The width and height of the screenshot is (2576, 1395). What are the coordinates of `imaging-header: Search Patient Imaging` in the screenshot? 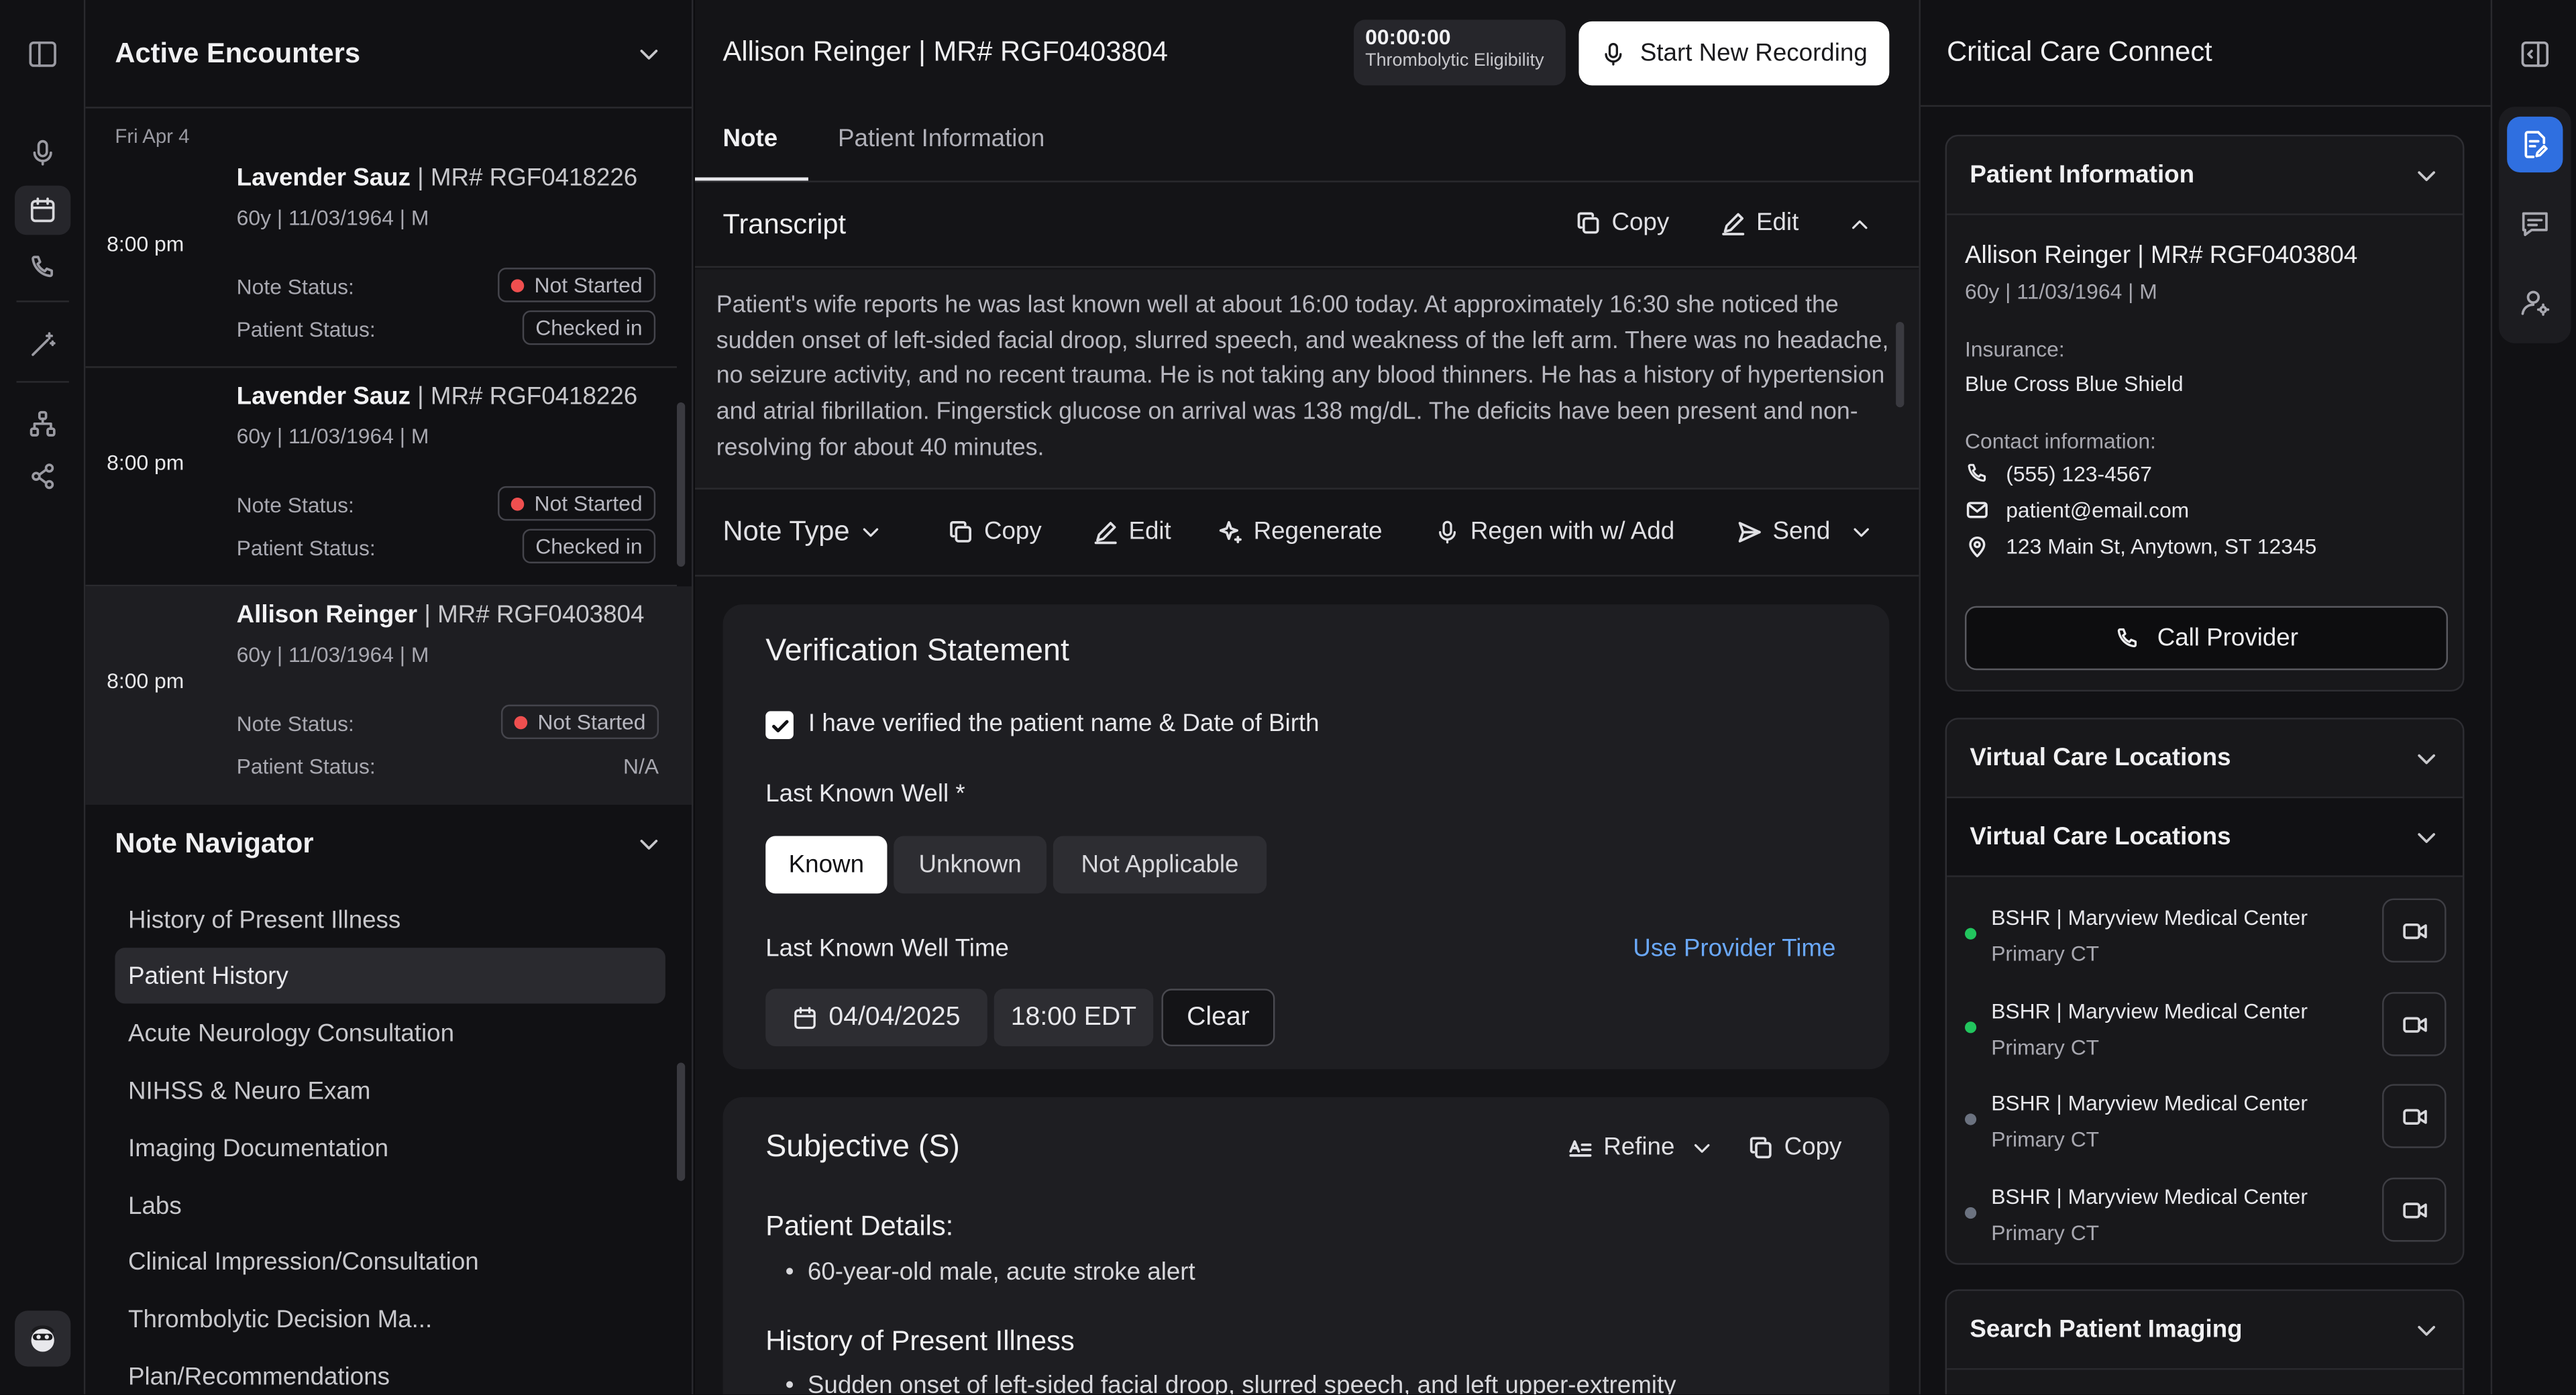 It's located at (2205, 1330).